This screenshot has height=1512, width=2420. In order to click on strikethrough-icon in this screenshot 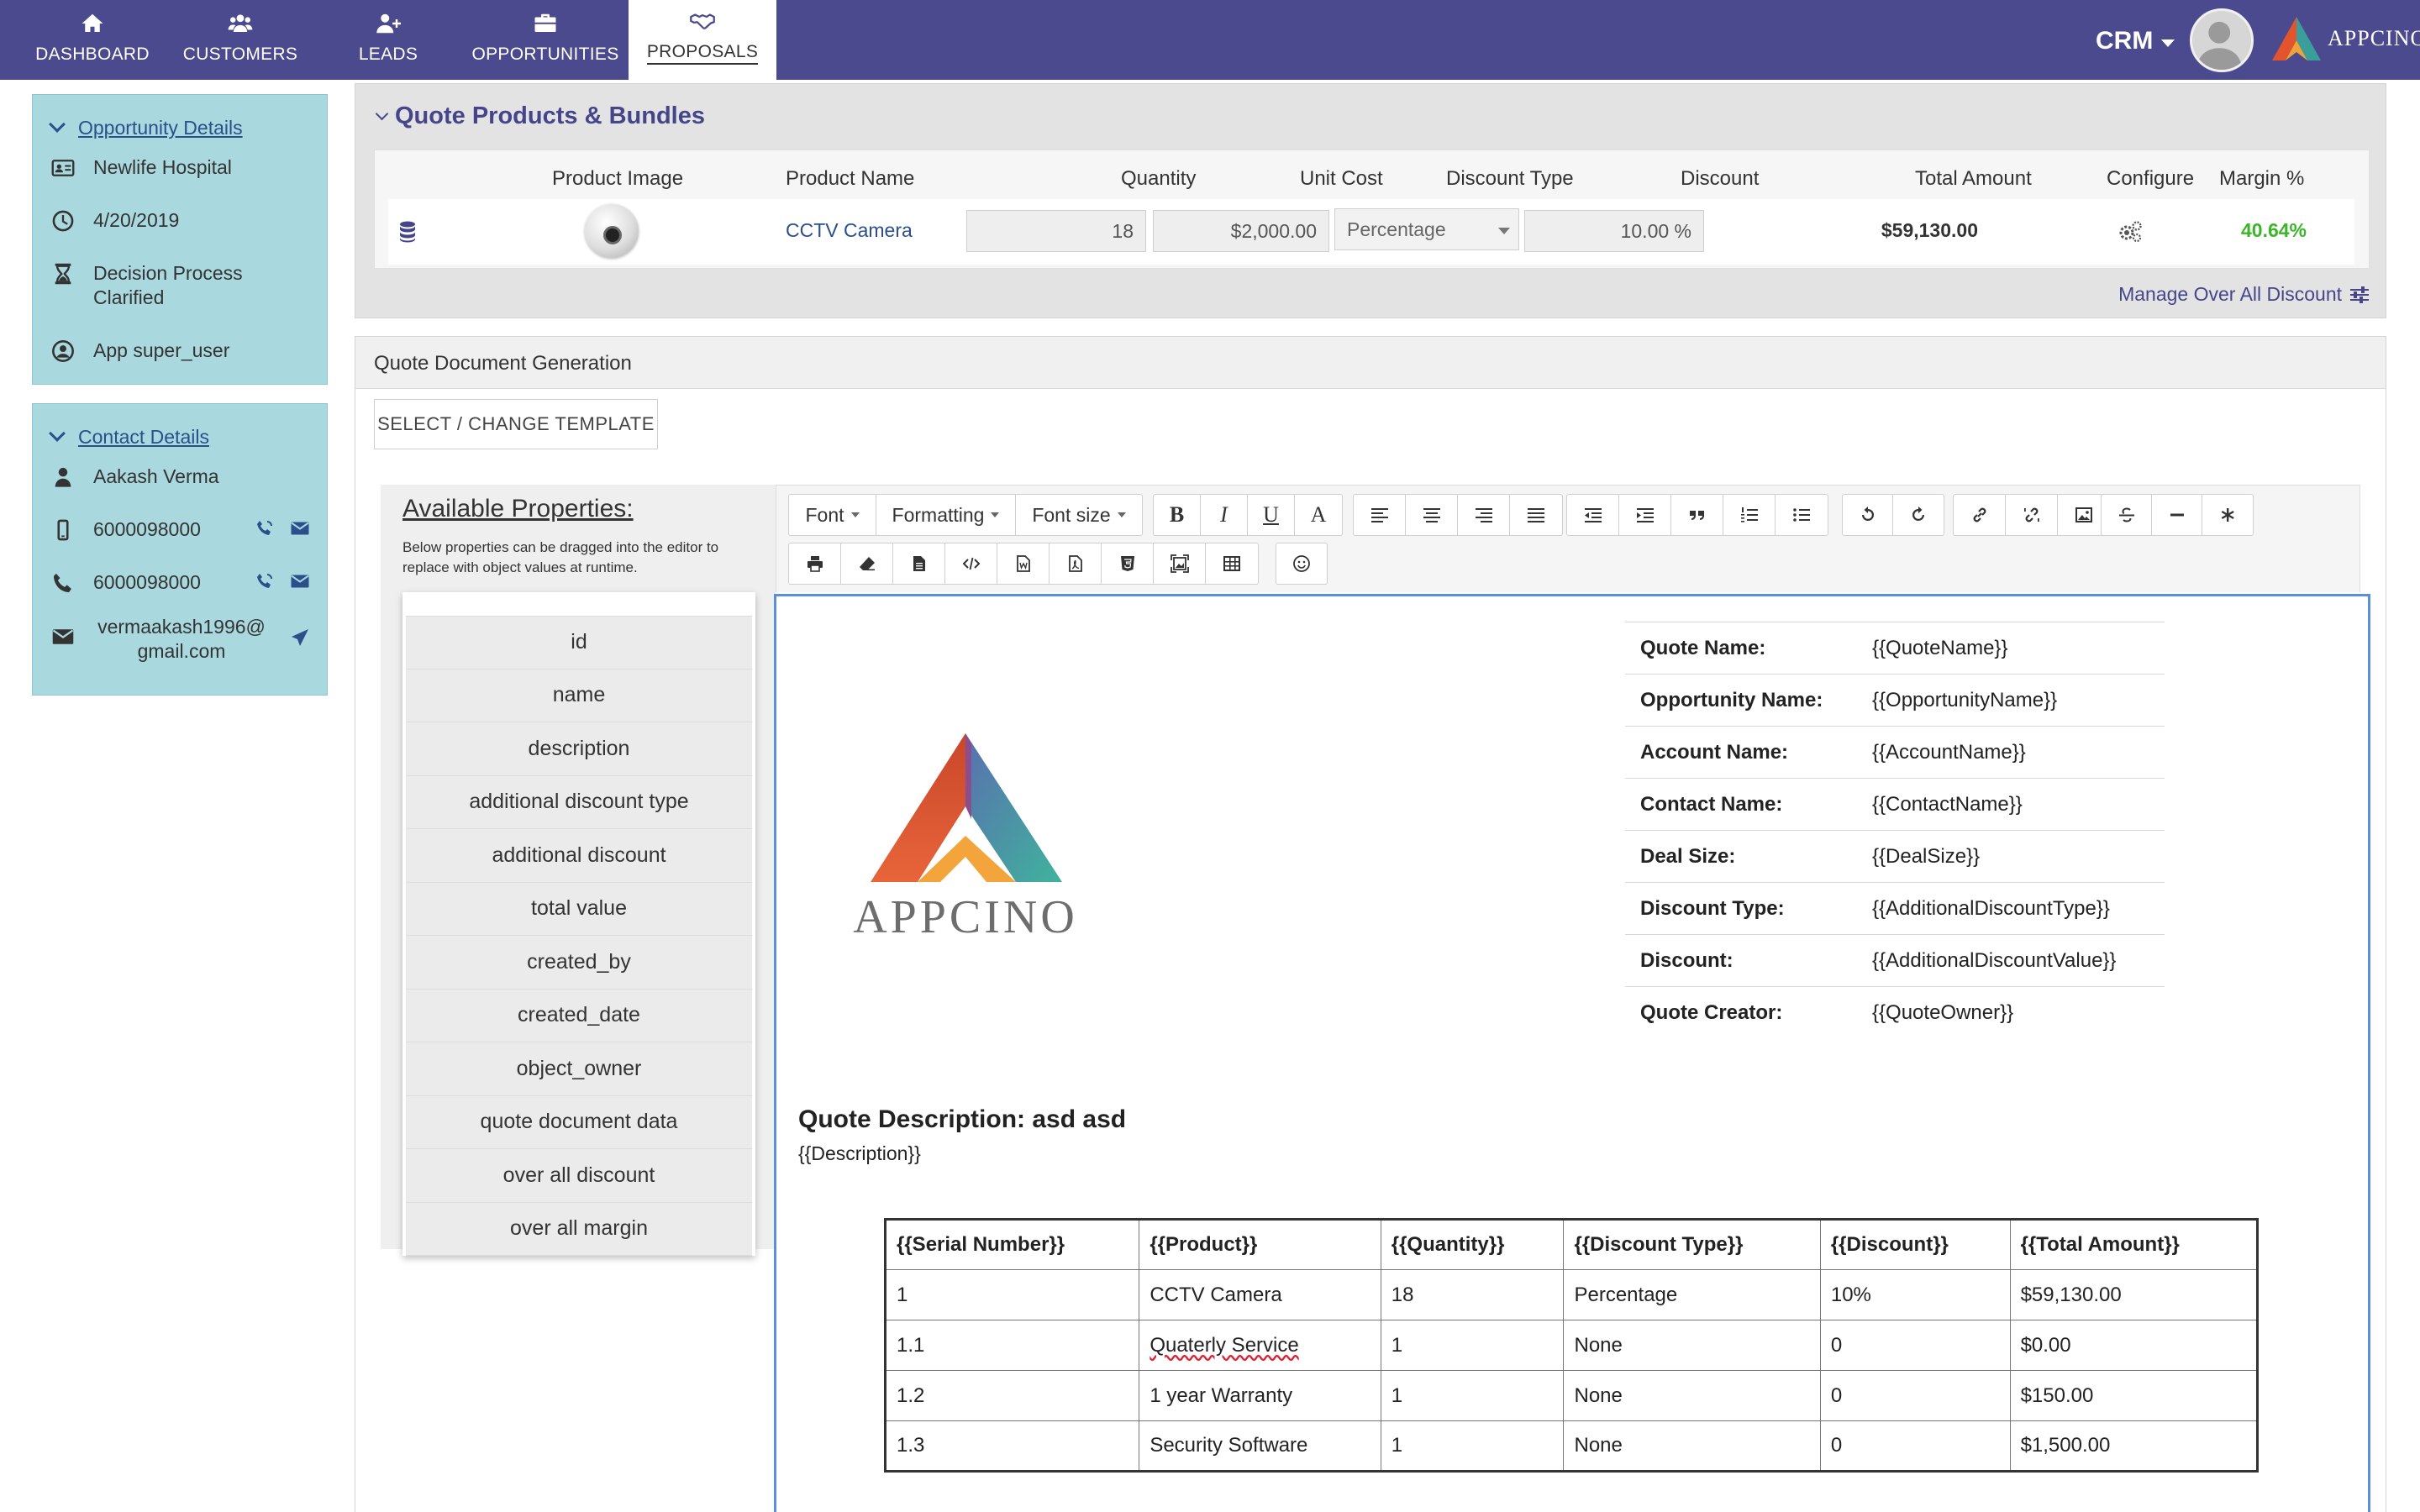, I will do `click(2127, 515)`.